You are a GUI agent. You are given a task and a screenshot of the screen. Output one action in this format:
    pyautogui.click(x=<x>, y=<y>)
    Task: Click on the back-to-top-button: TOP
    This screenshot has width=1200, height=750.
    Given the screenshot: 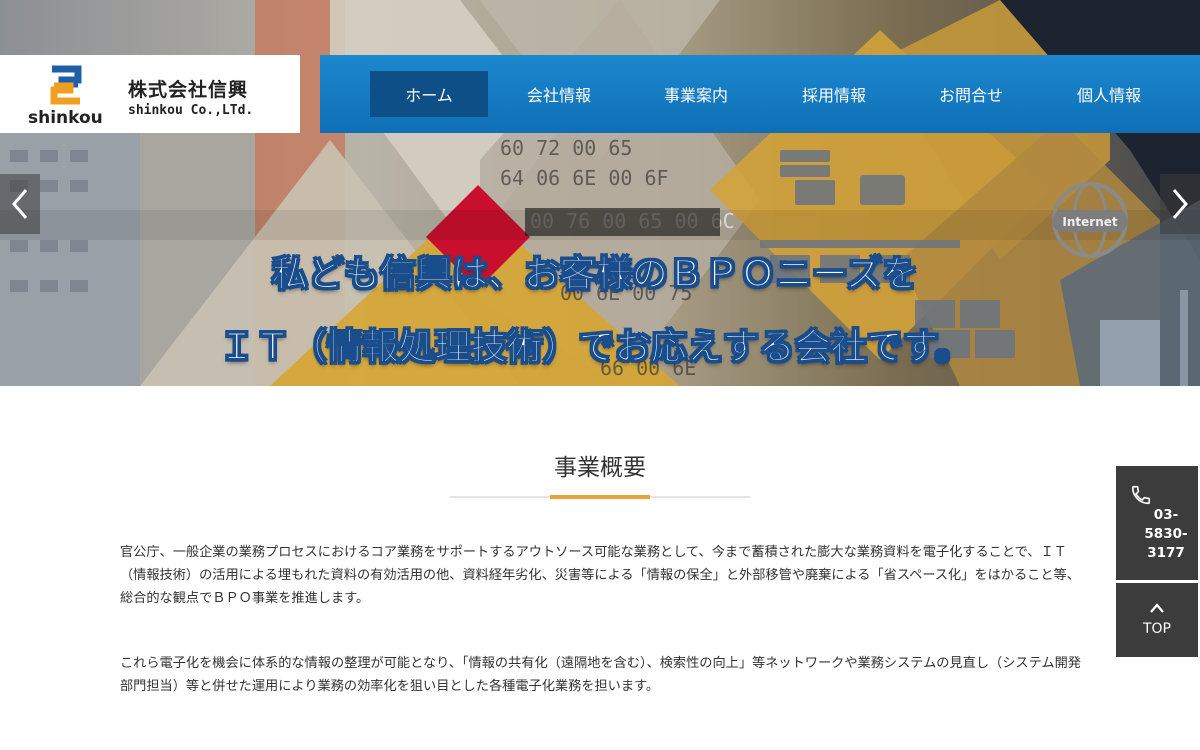 What is the action you would take?
    pyautogui.click(x=1157, y=620)
    